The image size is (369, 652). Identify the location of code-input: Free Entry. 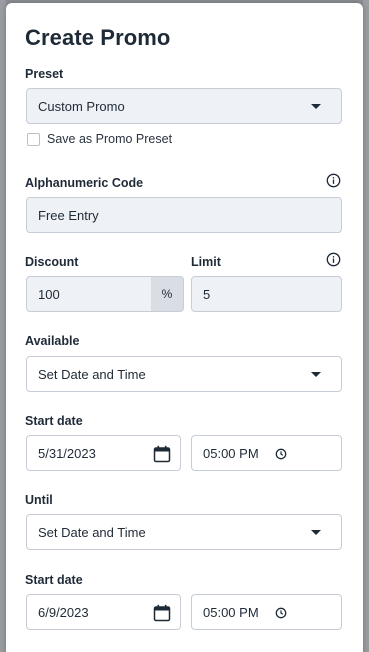
(184, 215).